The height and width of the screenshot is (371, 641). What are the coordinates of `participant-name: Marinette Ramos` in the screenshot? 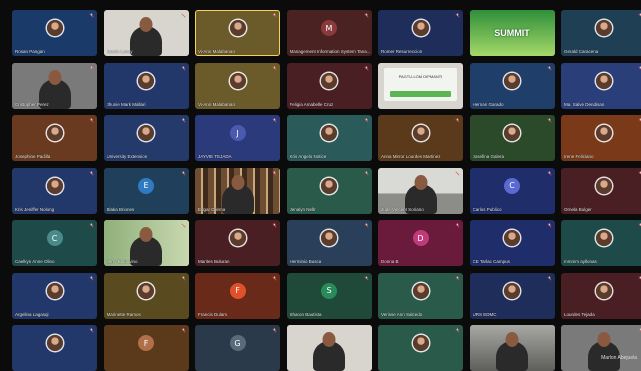 It's located at (123, 314).